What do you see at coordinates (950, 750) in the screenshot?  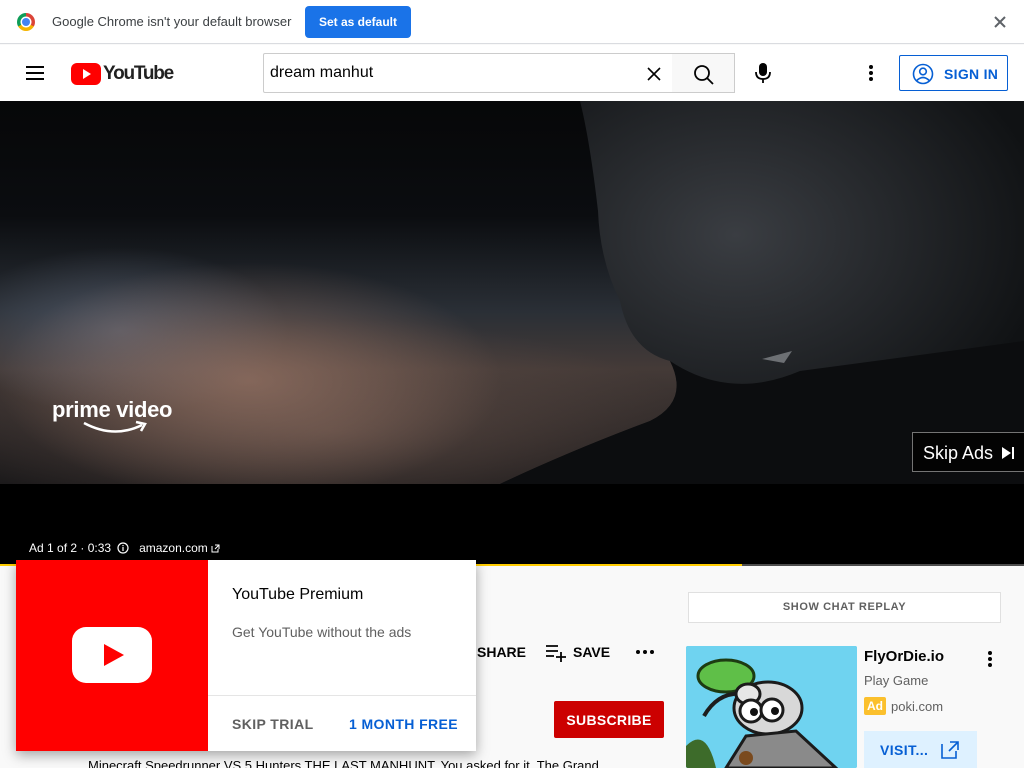 I see `open-in-new-icon` at bounding box center [950, 750].